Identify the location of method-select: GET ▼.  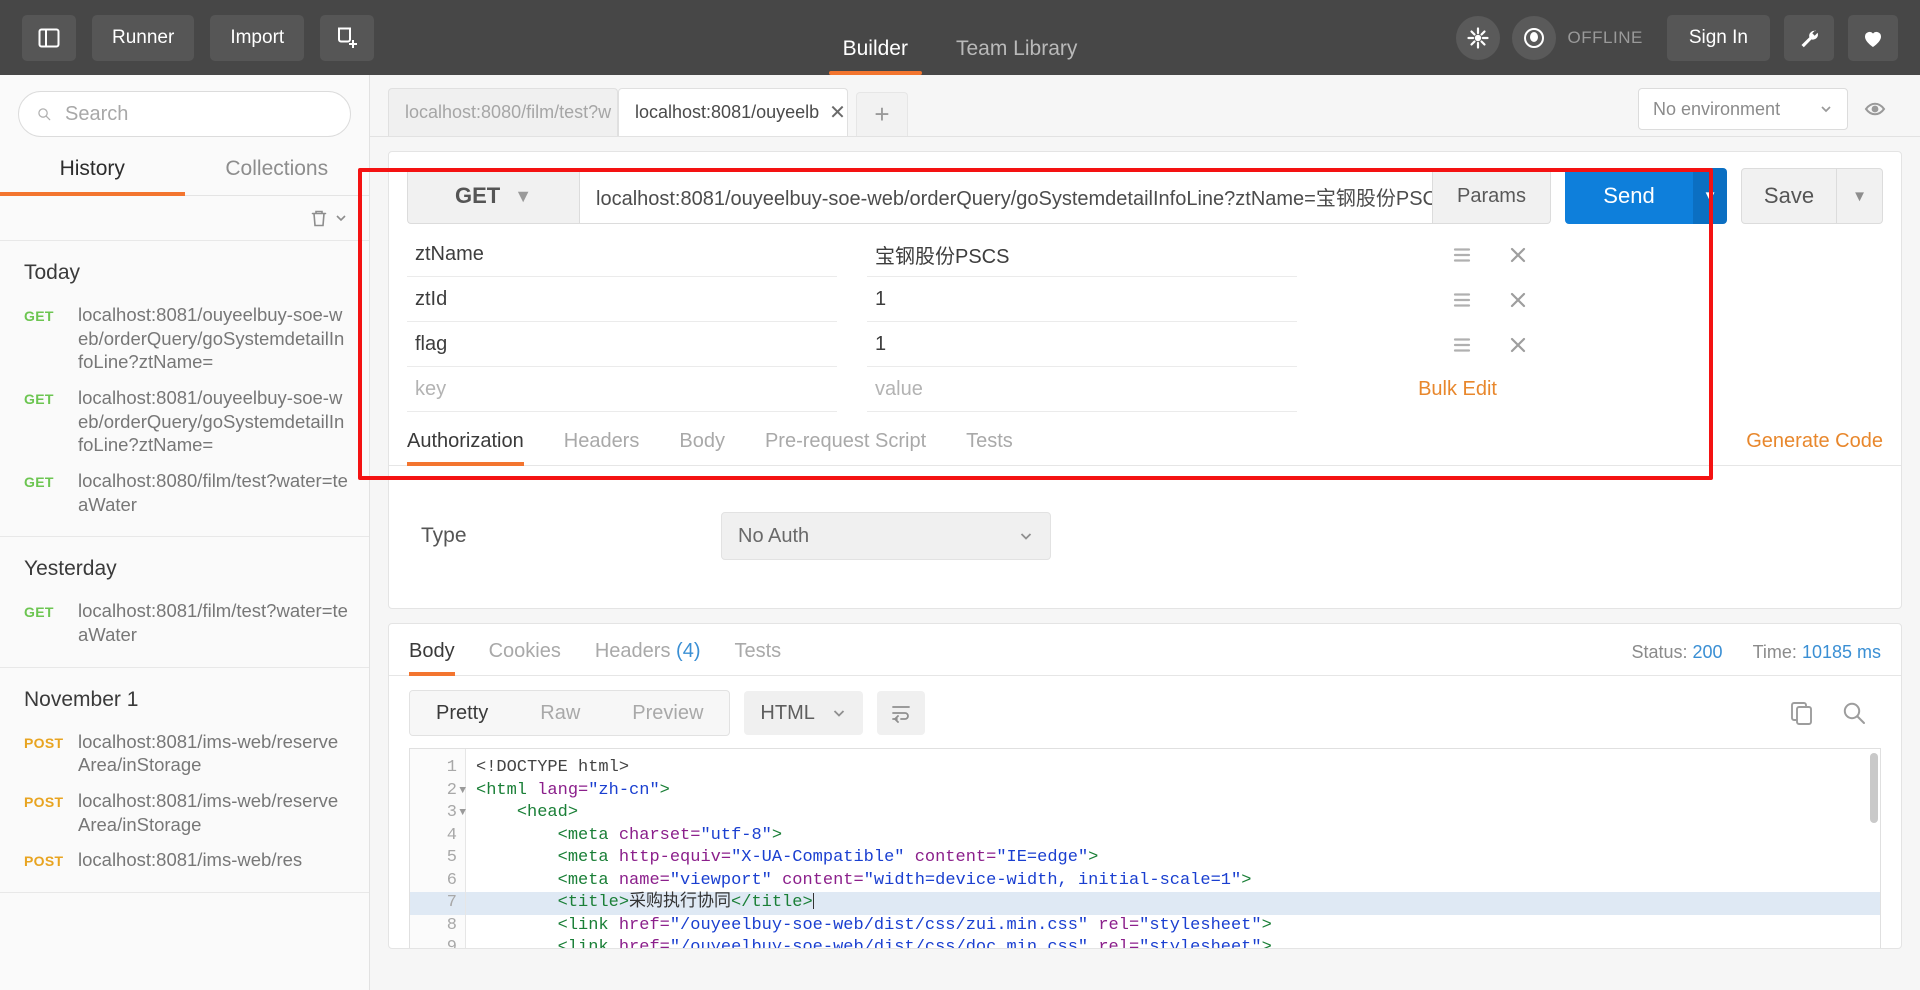
(493, 196).